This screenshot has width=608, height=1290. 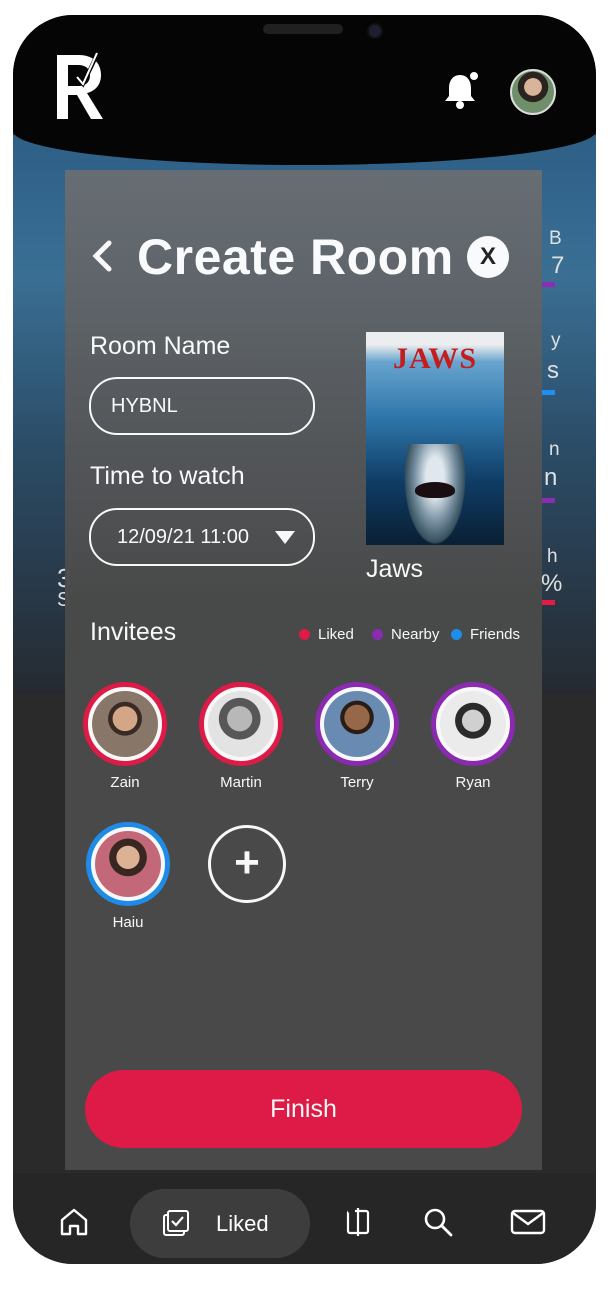 I want to click on time-select: 12/09/21 11:00, so click(x=202, y=537).